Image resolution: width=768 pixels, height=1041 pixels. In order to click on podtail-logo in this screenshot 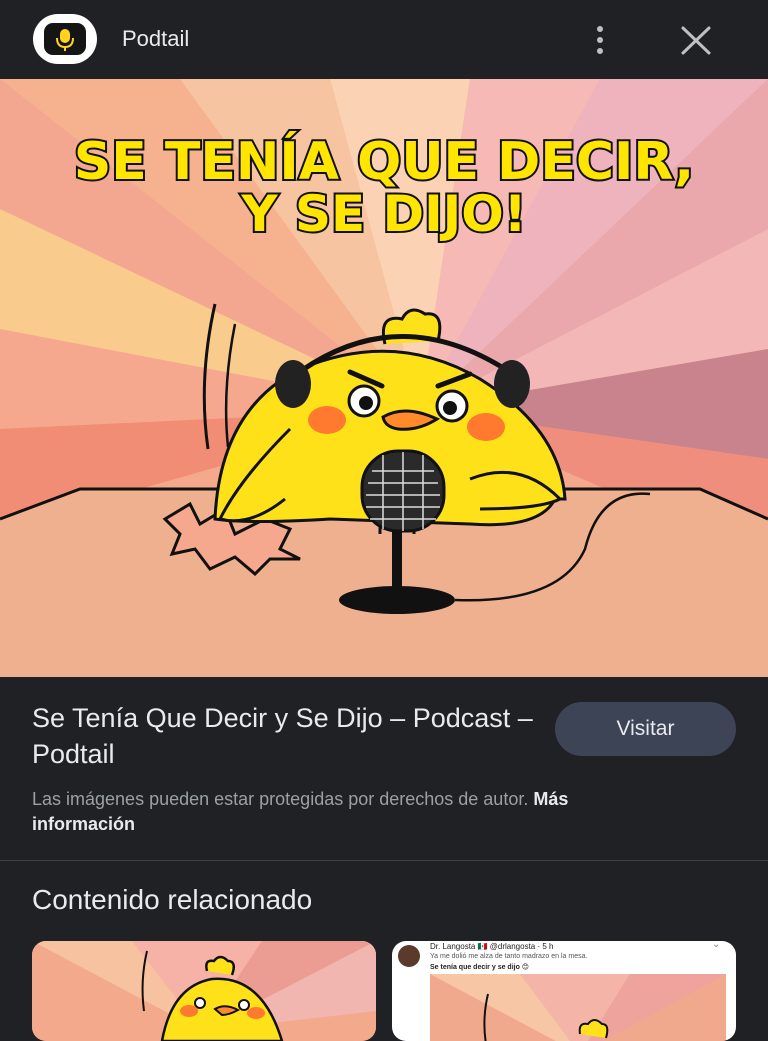, I will do `click(65, 39)`.